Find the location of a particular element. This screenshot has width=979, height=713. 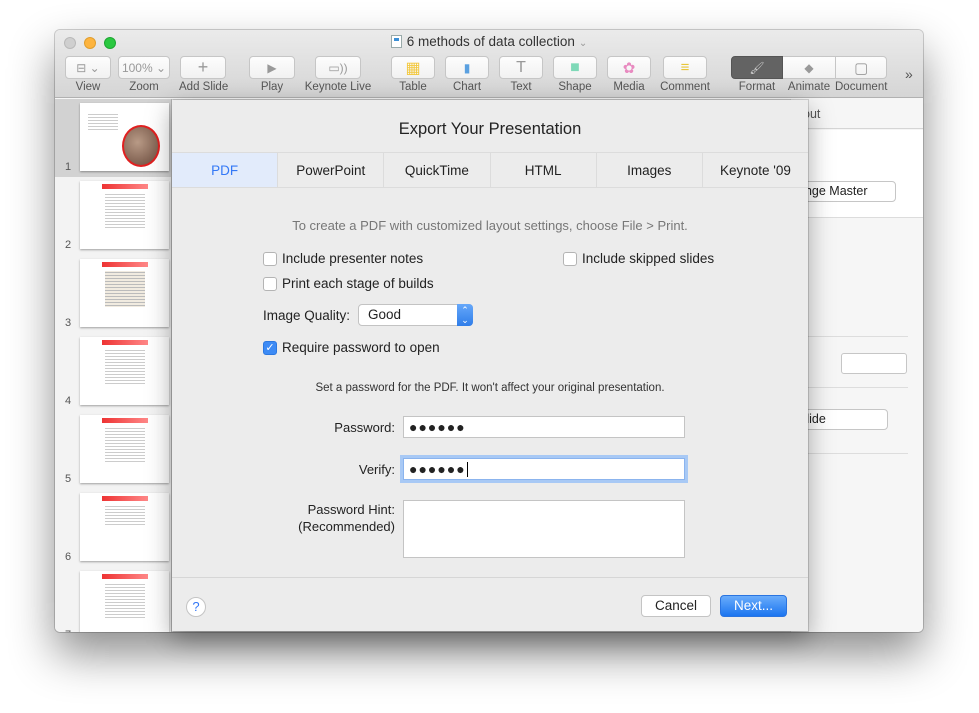

toolbar-add-slide: + Add Slide is located at coordinates (203, 74).